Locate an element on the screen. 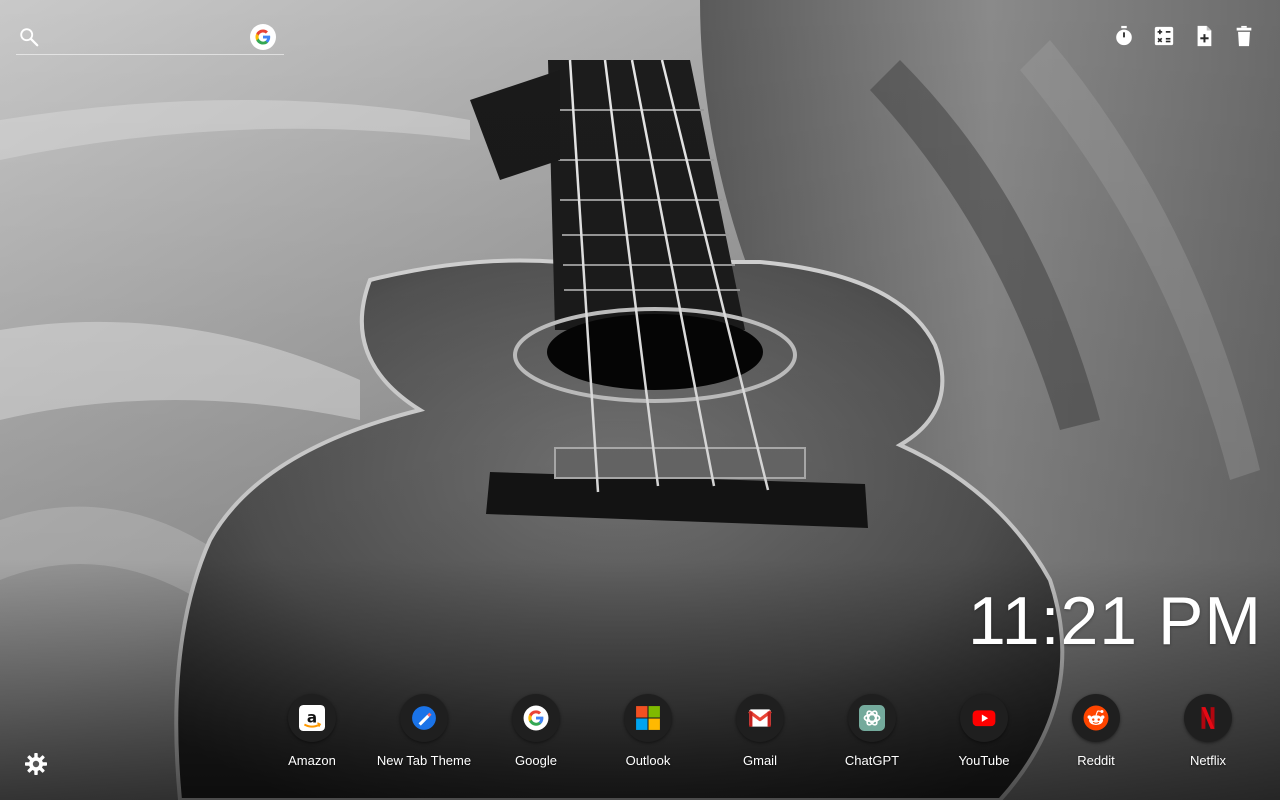 Image resolution: width=1280 pixels, height=800 pixels. trash-icon is located at coordinates (1244, 36).